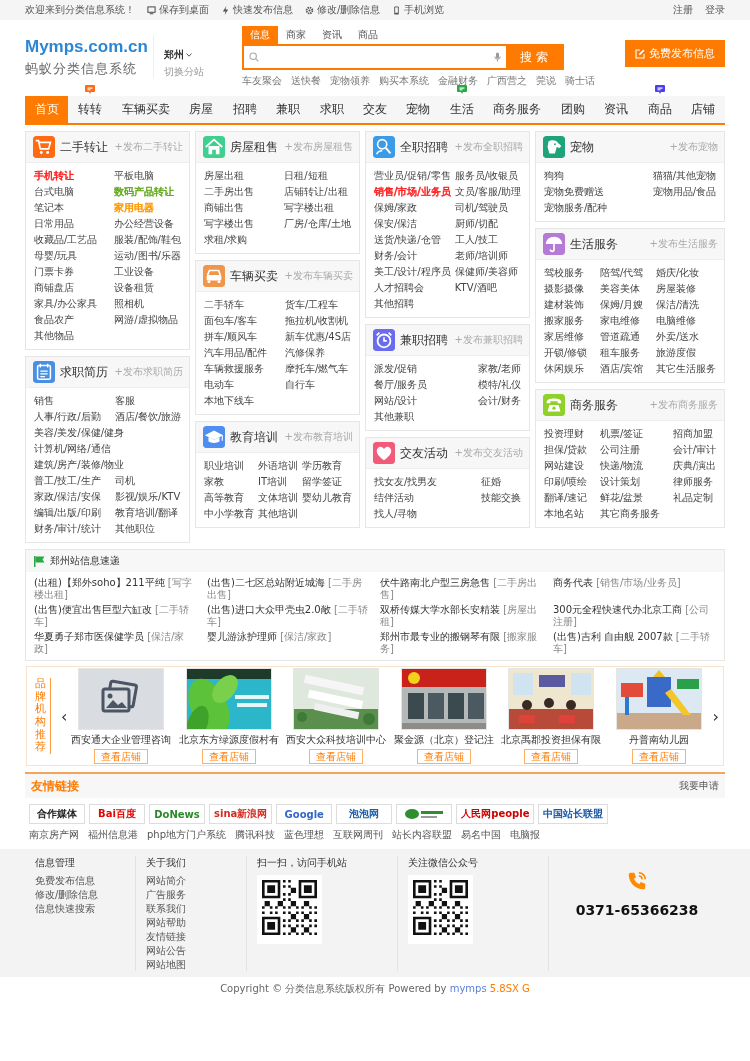  What do you see at coordinates (331, 109) in the screenshot?
I see `nav-tab: 求职` at bounding box center [331, 109].